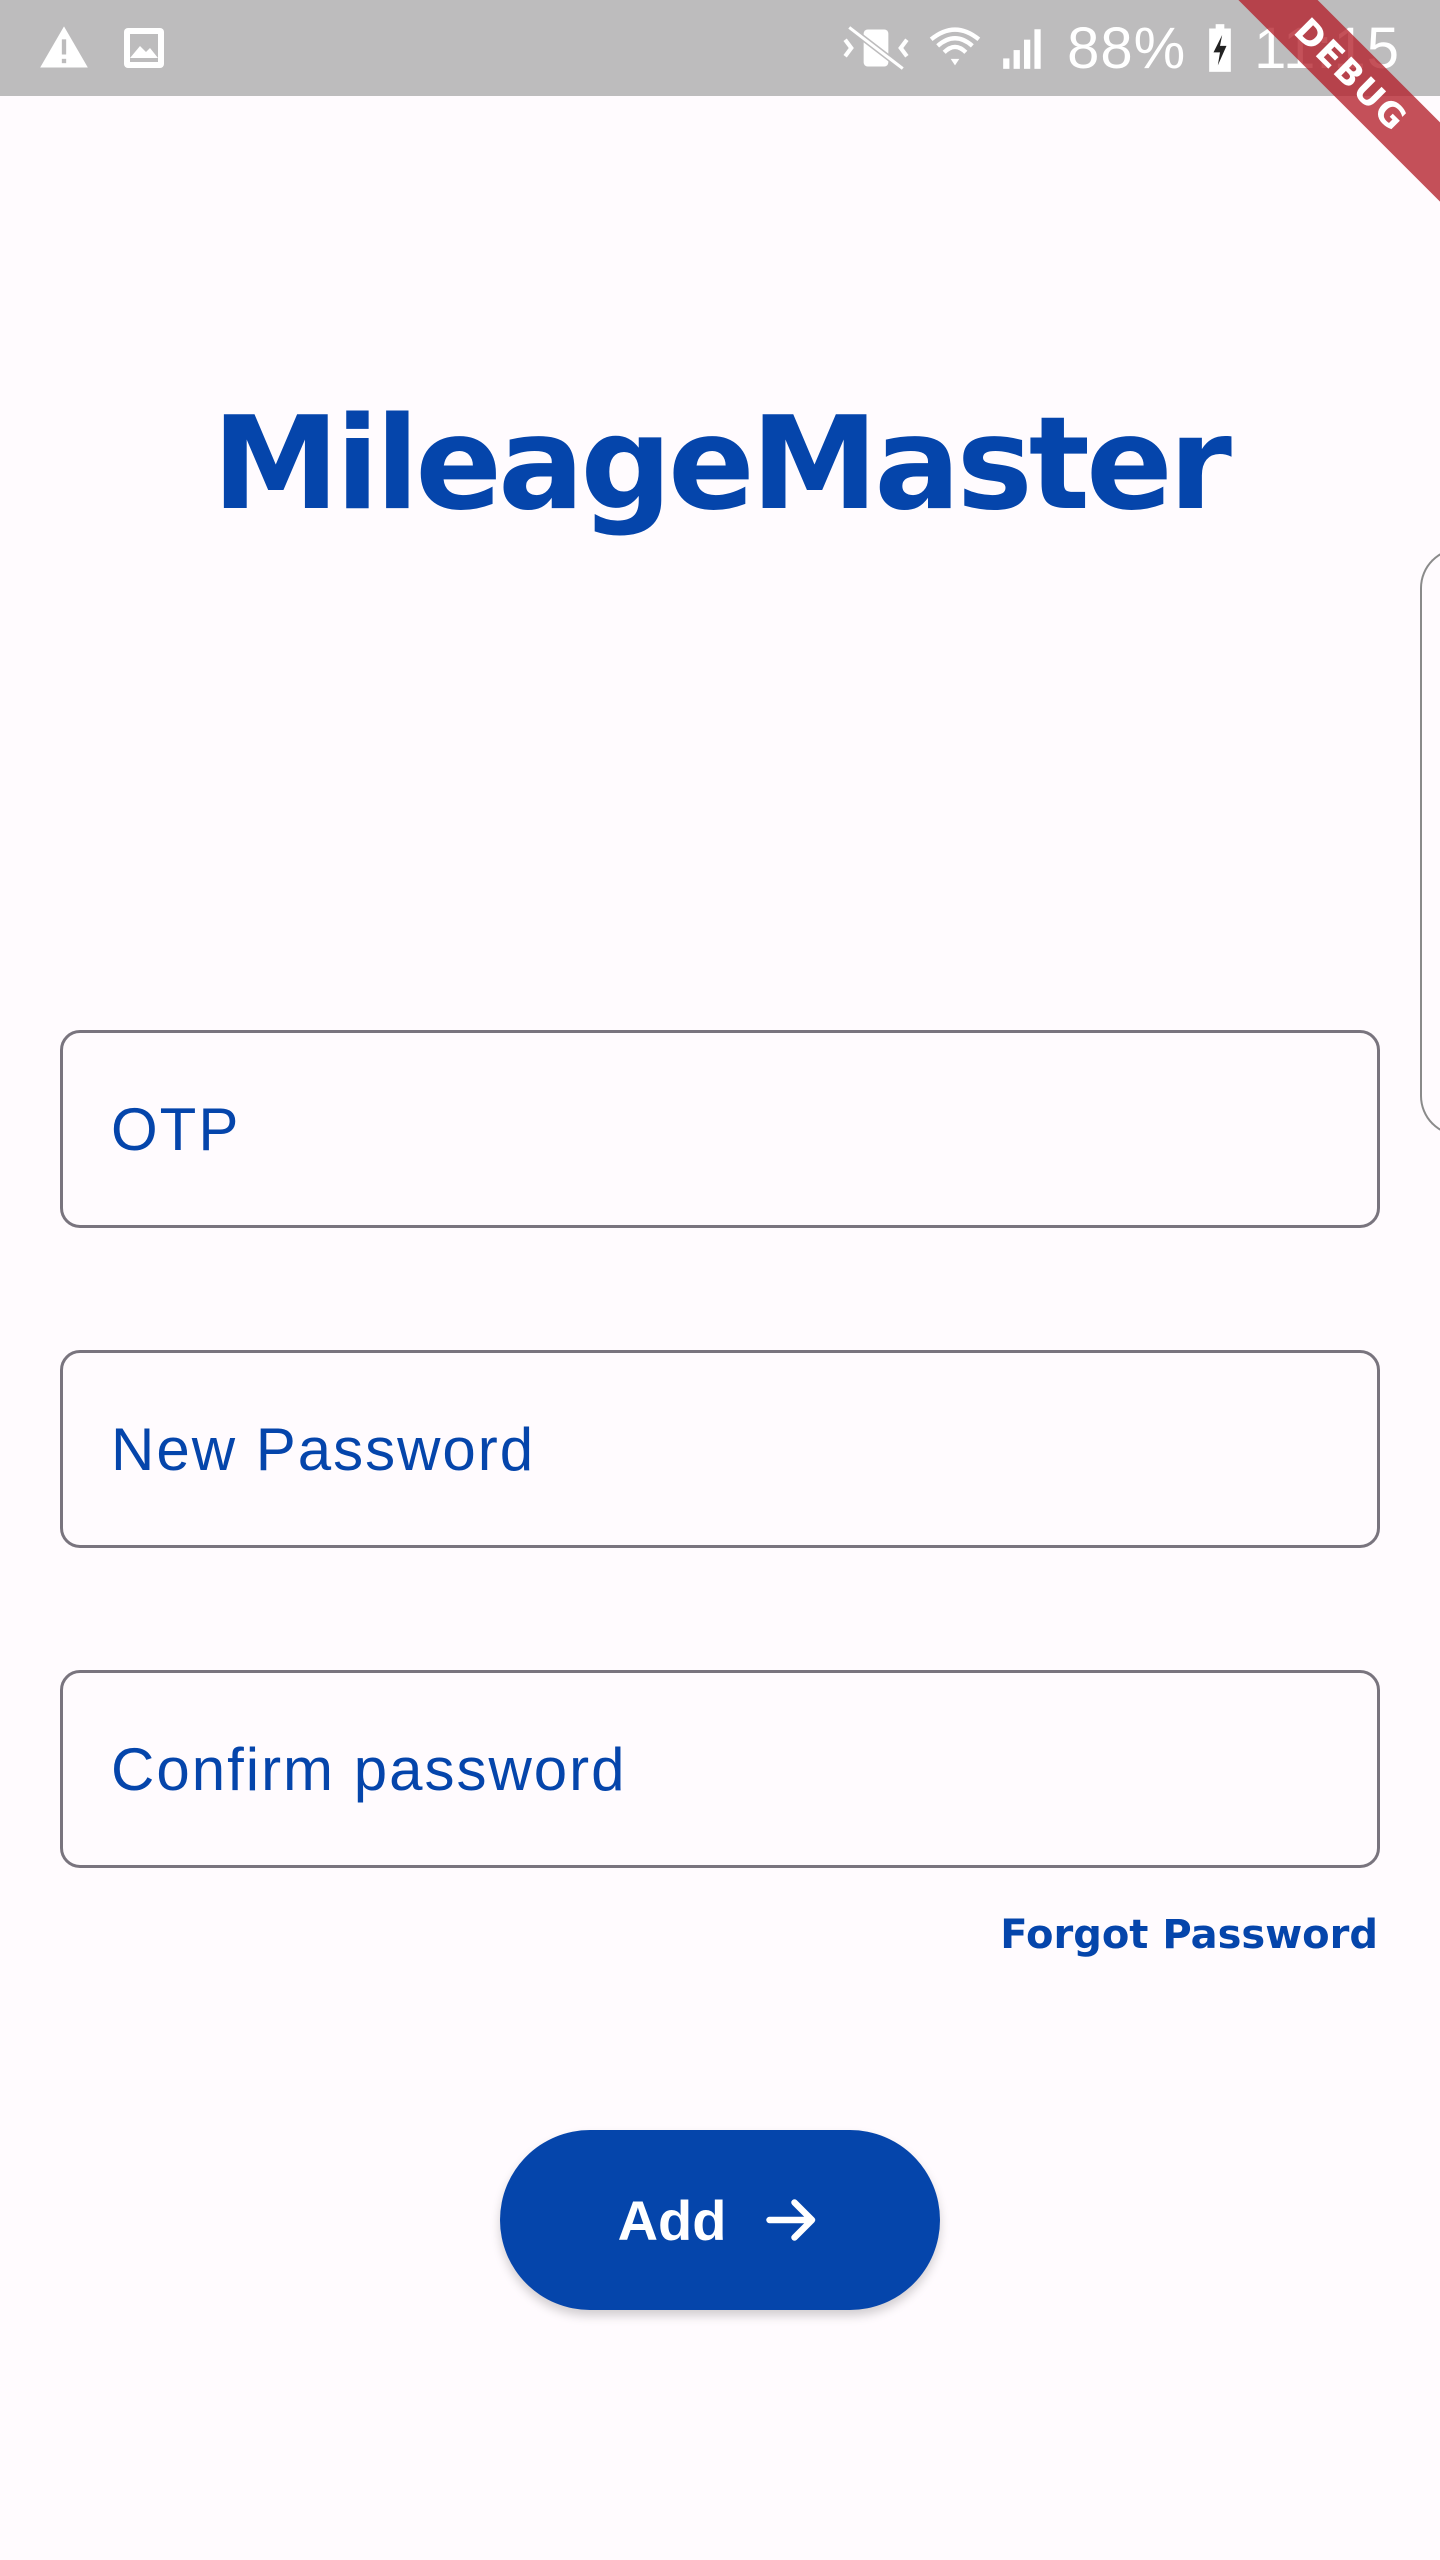 This screenshot has height=2560, width=1440. What do you see at coordinates (1220, 48) in the screenshot?
I see `battery-charging-icon` at bounding box center [1220, 48].